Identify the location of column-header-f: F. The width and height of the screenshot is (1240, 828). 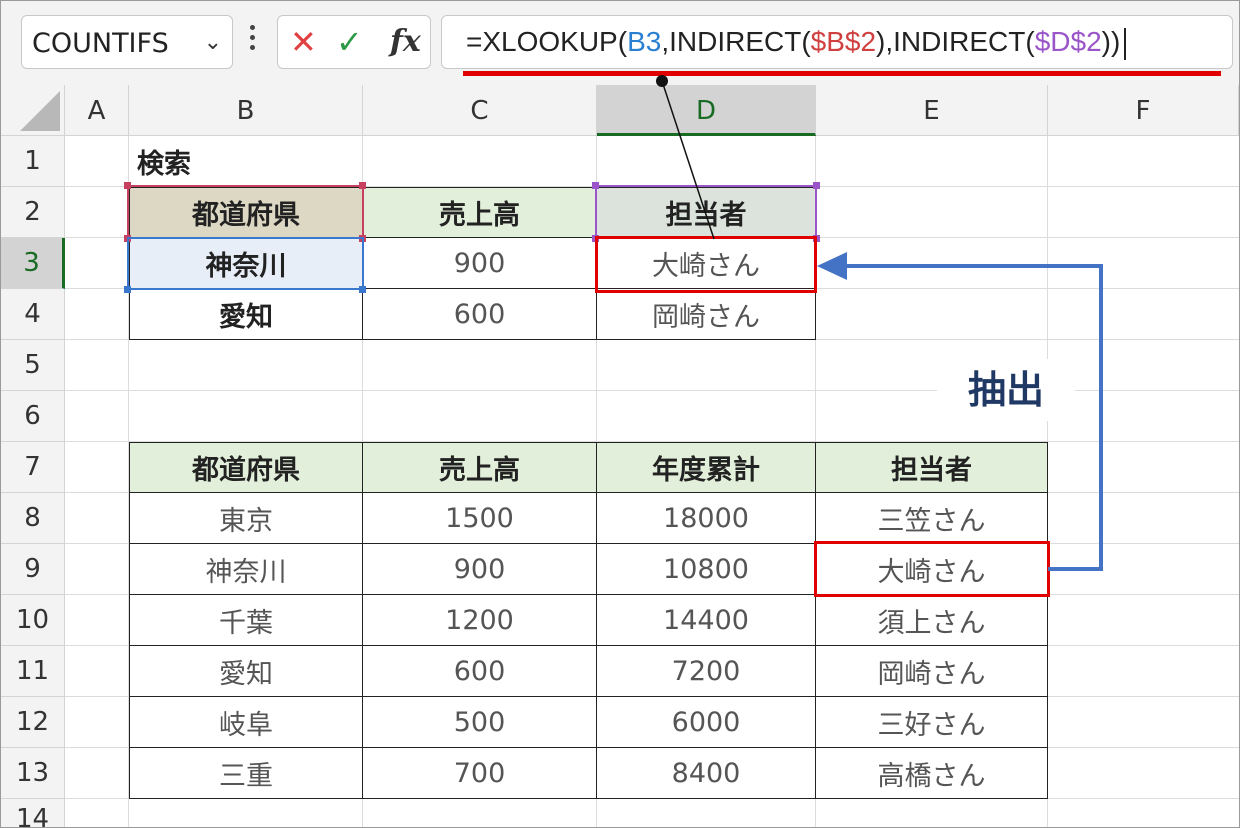
(1143, 110).